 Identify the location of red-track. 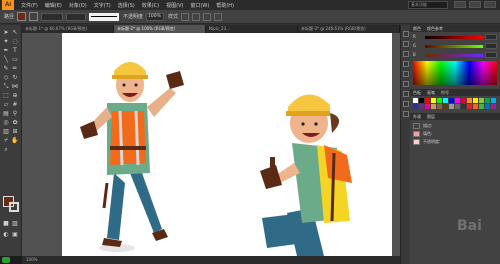
(454, 37).